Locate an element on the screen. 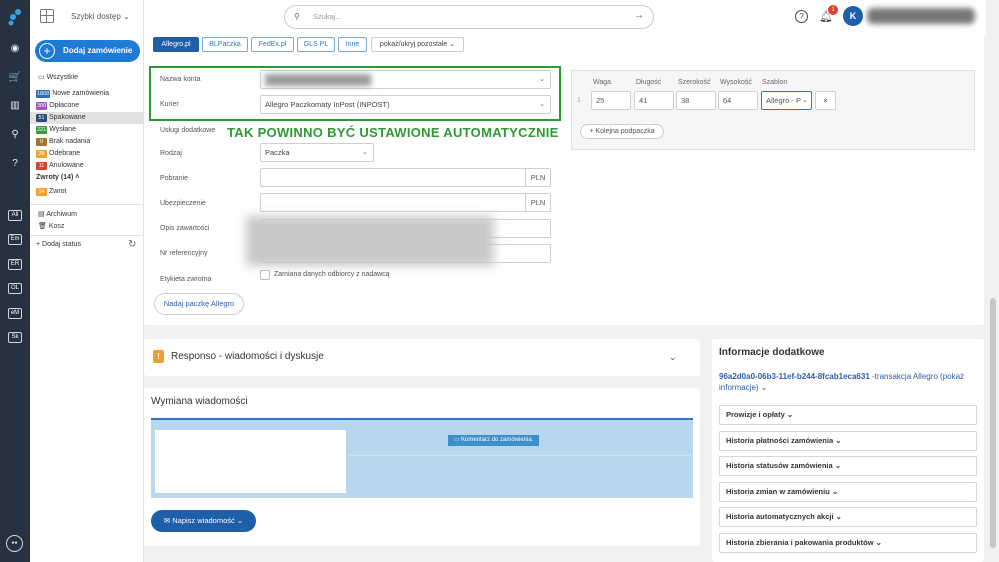 This screenshot has height=562, width=999. add-order-button: + Dodaj zamówienie is located at coordinates (87, 51).